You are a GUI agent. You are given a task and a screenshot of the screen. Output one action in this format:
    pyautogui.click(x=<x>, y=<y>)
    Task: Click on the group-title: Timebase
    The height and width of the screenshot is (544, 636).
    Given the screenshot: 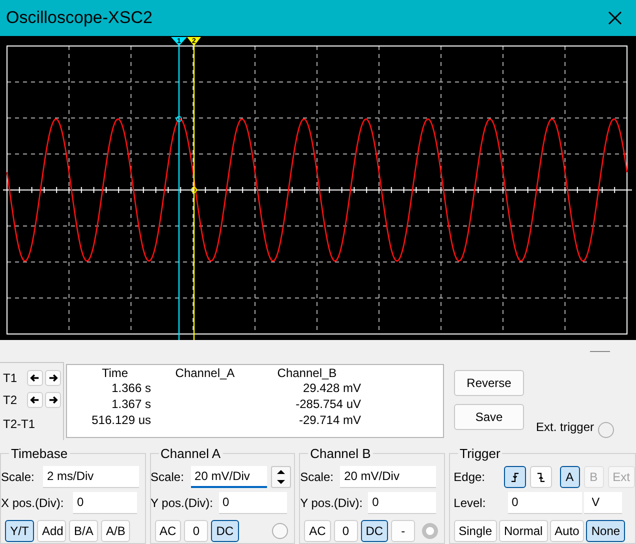 What is the action you would take?
    pyautogui.click(x=39, y=454)
    